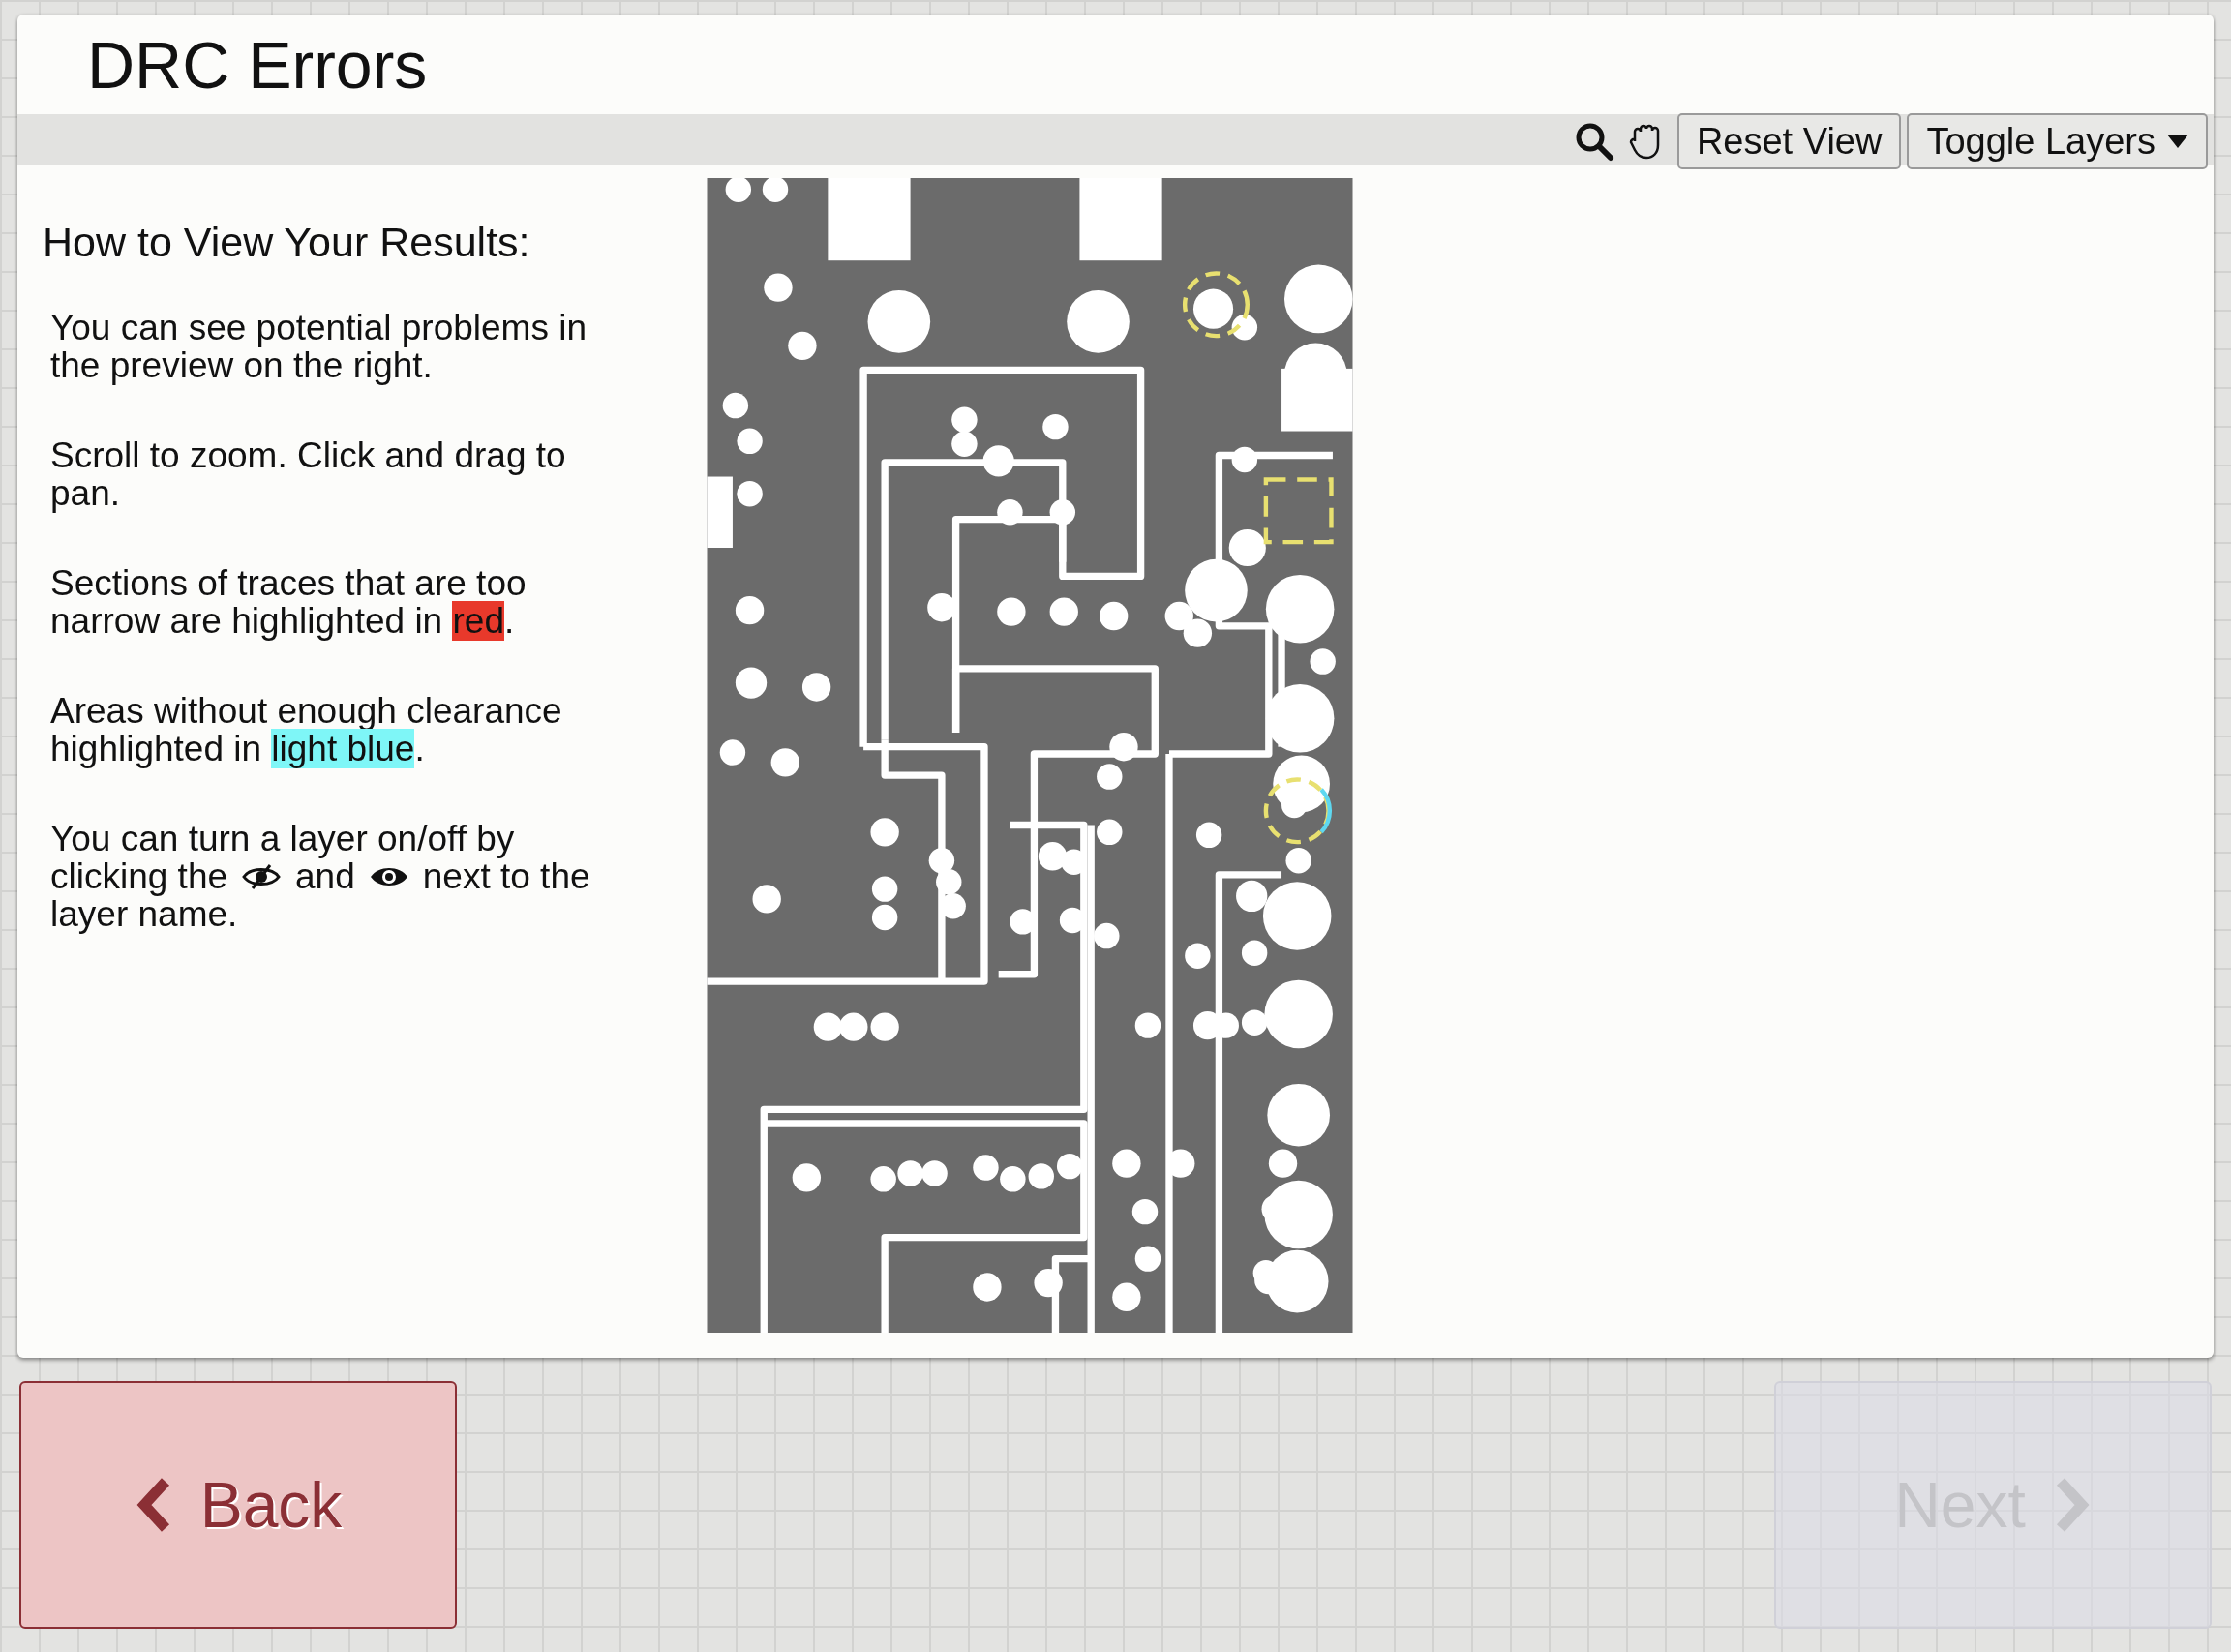 Image resolution: width=2231 pixels, height=1652 pixels. I want to click on reset-button: Reset View, so click(1789, 141).